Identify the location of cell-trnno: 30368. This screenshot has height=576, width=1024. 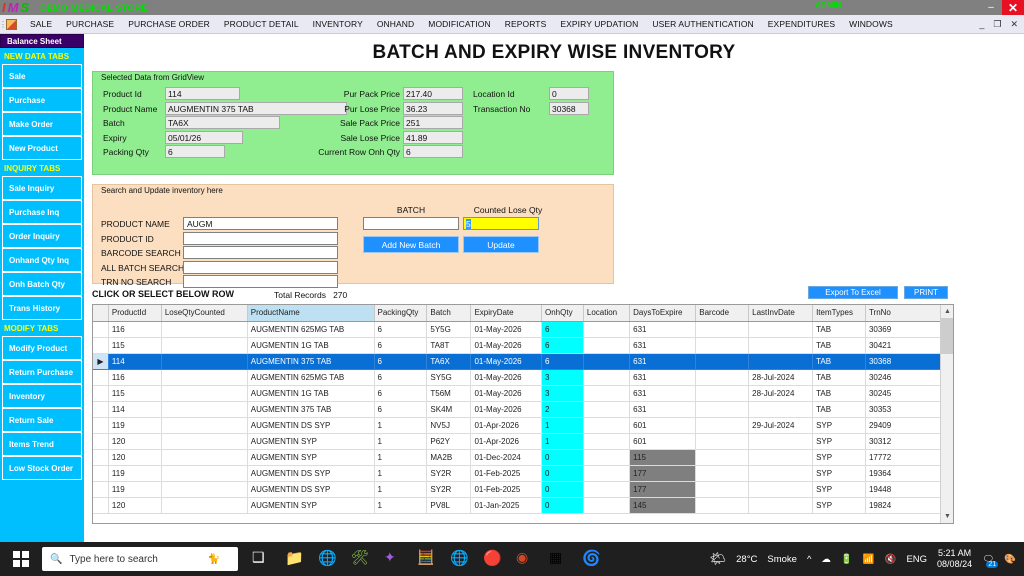
(903, 361).